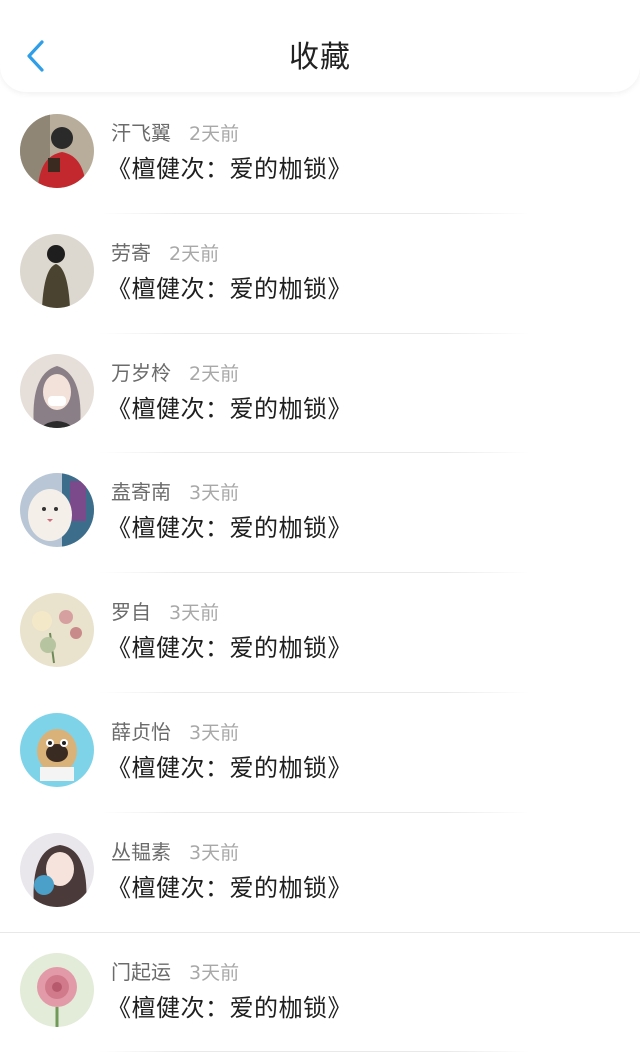  I want to click on user-name: 罗自, so click(131, 612).